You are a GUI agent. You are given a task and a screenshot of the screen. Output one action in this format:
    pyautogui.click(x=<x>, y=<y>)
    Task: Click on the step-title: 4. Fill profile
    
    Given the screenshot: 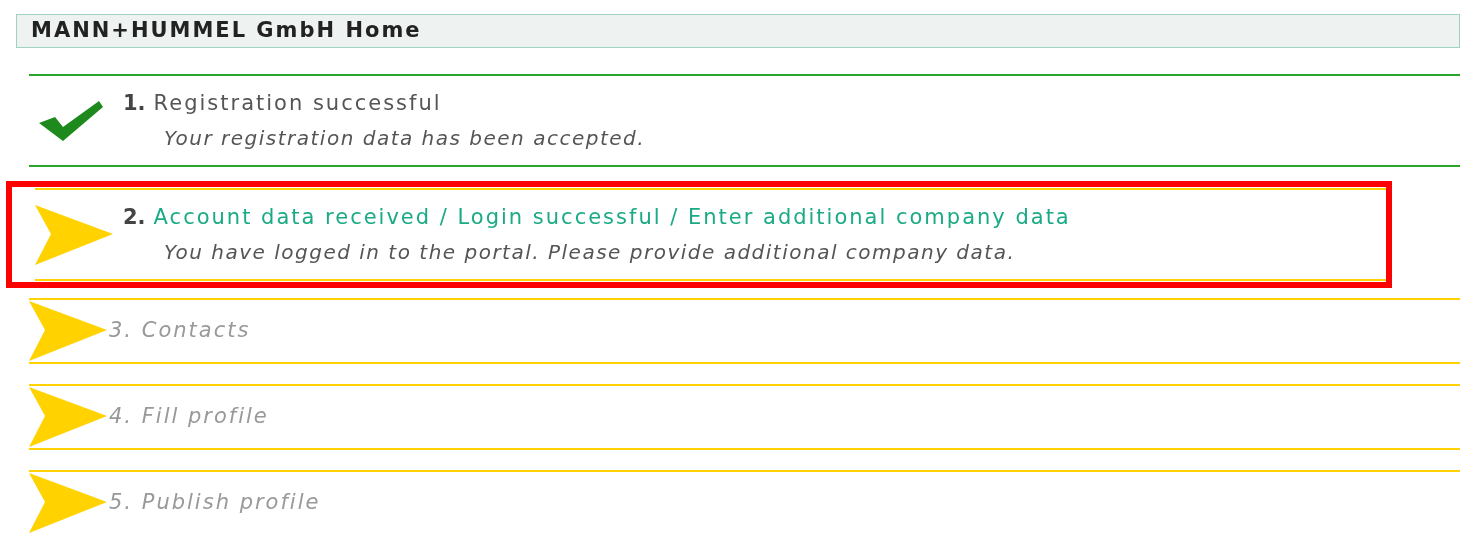 What is the action you would take?
    pyautogui.click(x=189, y=417)
    